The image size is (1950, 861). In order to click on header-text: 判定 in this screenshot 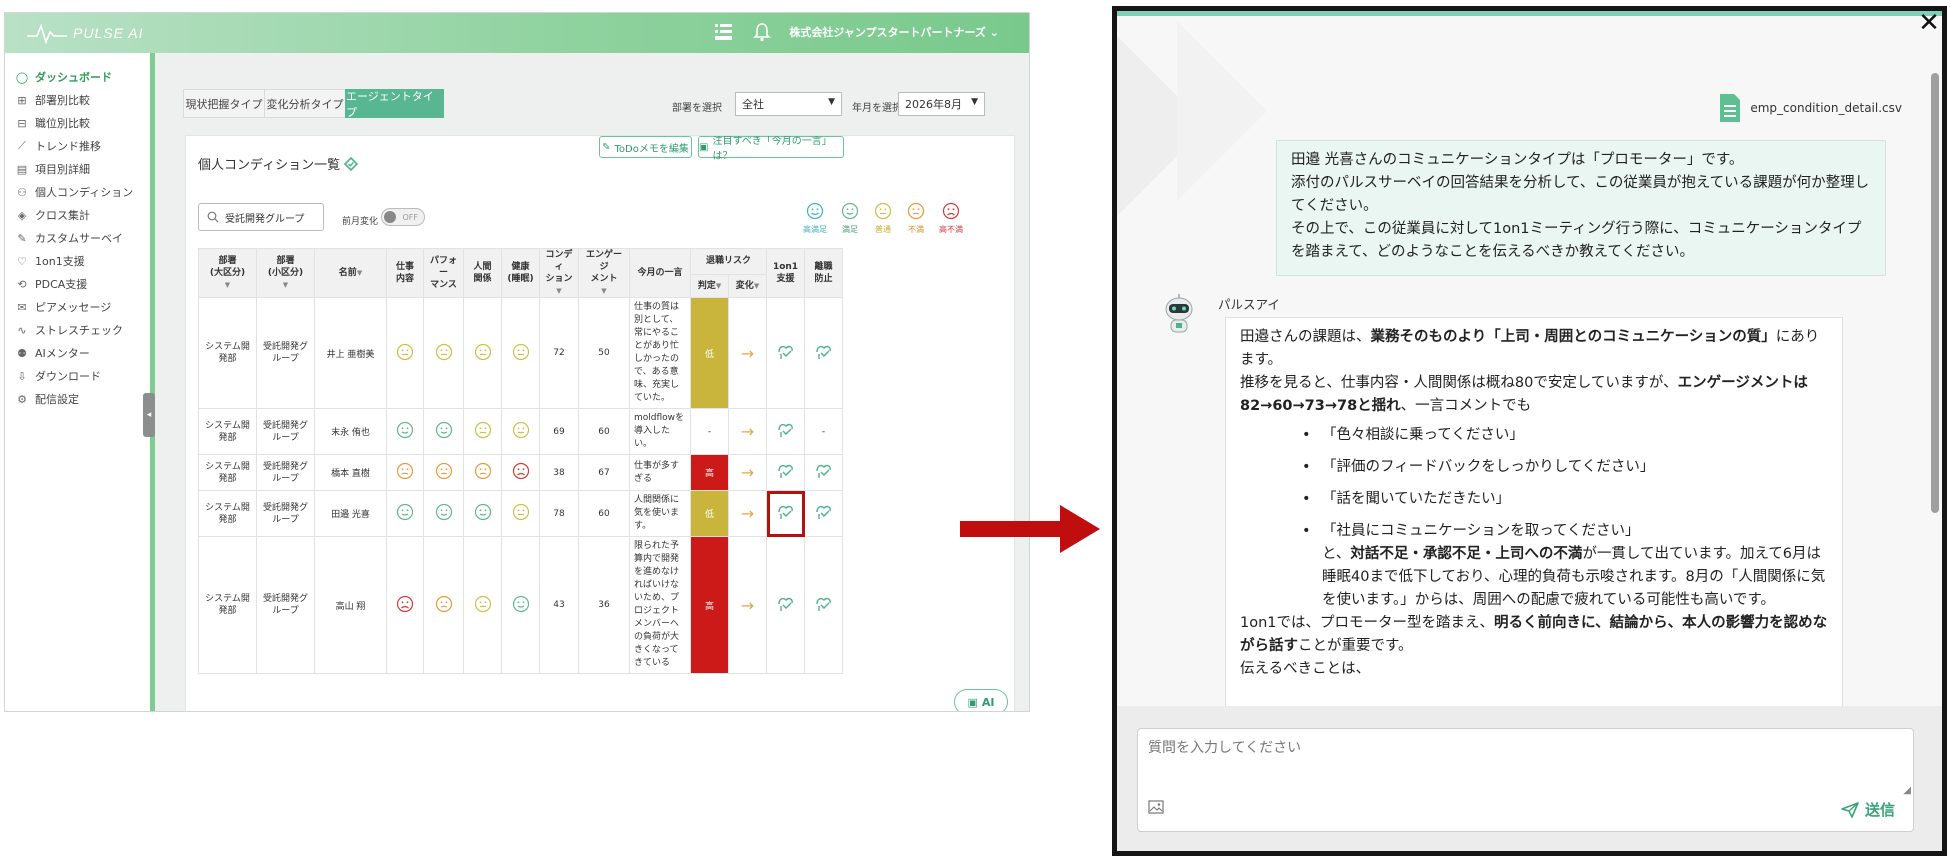, I will do `click(706, 285)`.